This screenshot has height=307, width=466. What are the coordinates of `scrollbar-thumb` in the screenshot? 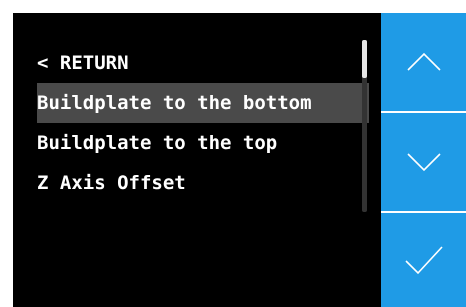 It's located at (364, 59).